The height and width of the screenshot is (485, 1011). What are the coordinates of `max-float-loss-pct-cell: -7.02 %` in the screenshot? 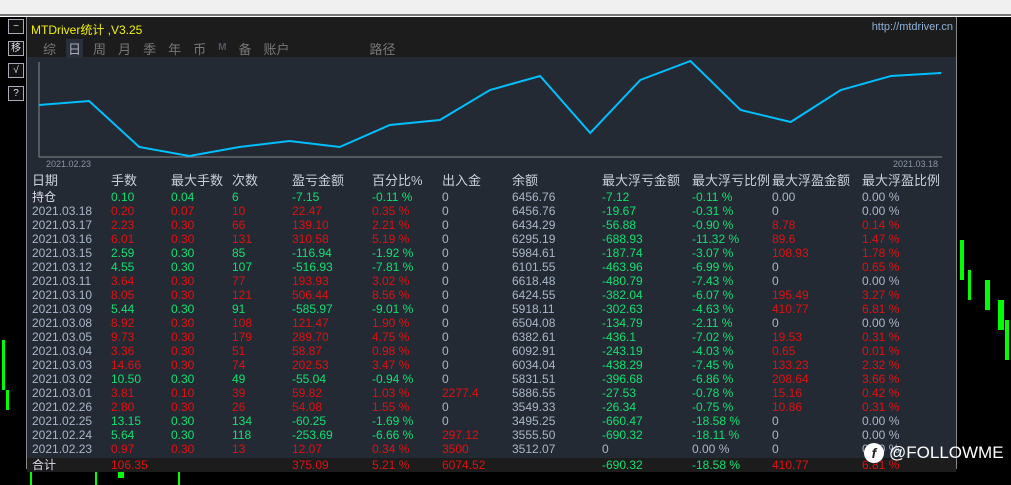 It's located at (713, 337).